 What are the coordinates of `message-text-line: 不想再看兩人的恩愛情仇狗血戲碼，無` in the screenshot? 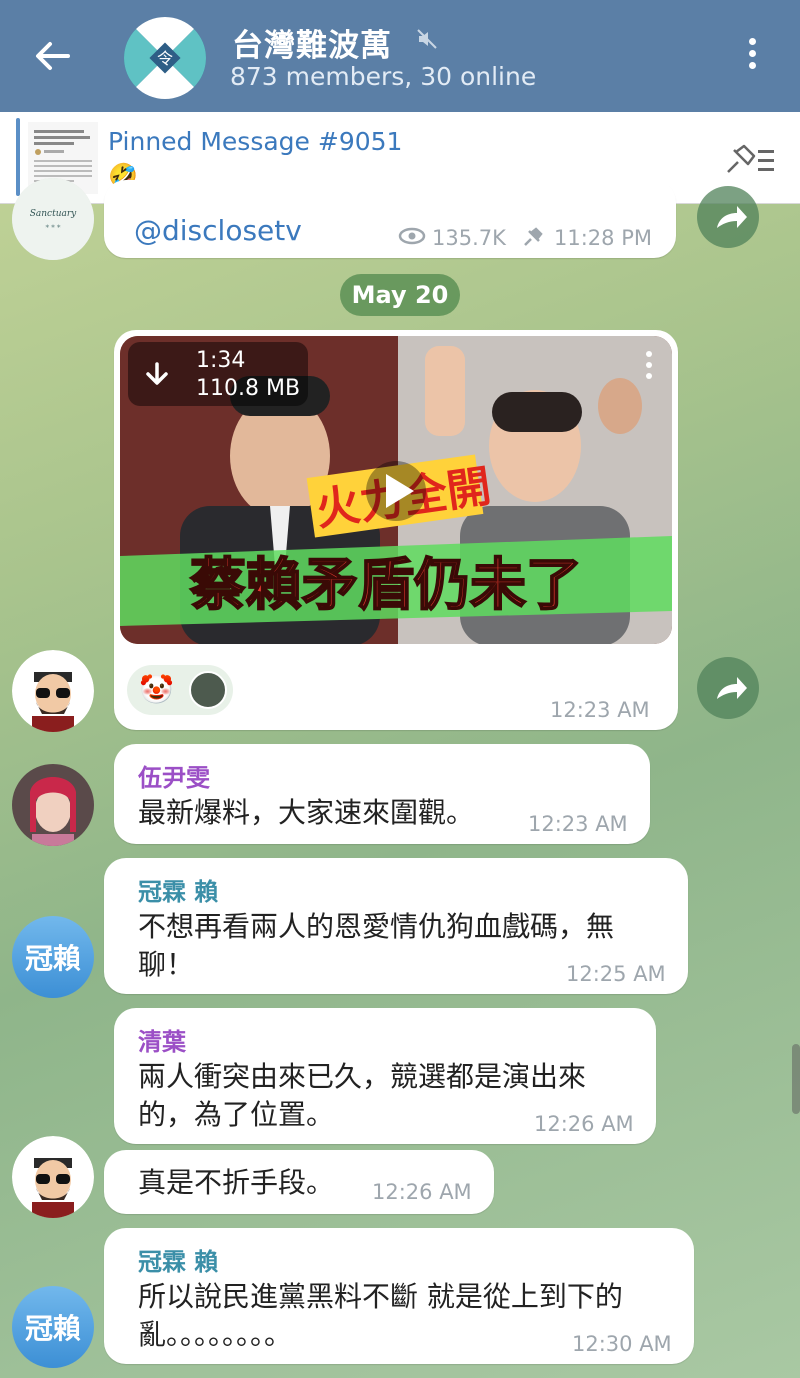 It's located at (376, 926).